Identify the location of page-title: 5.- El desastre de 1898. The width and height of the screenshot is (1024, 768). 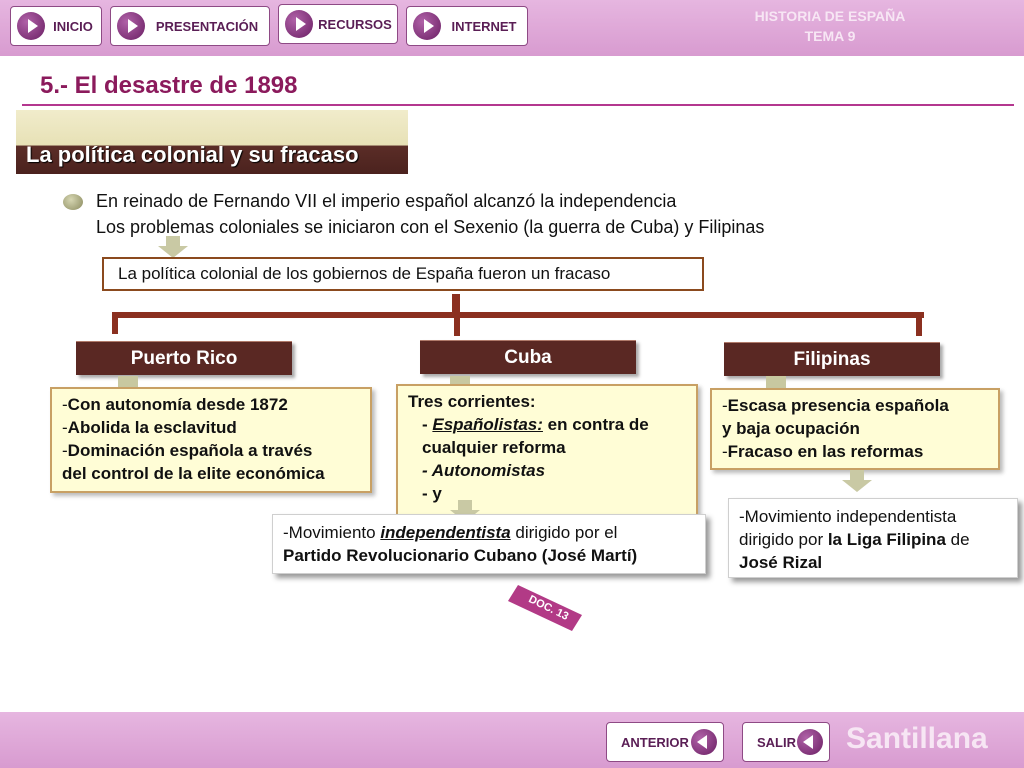
(169, 85).